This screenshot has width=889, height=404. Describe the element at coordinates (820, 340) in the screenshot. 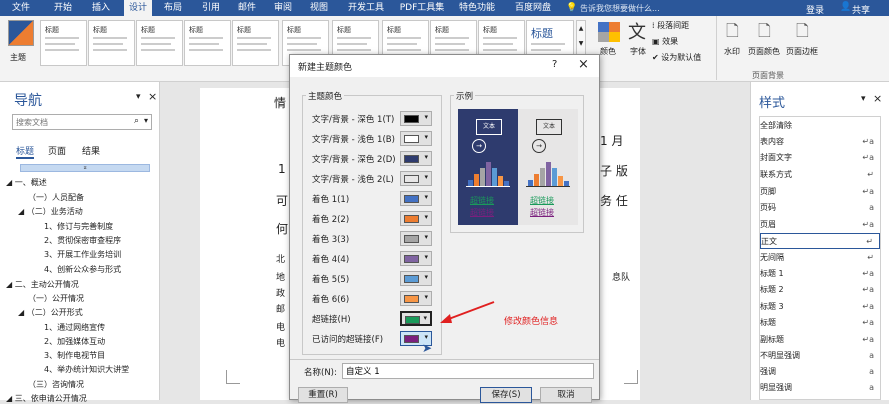

I see `style-item: 副标题 ↵a` at that location.